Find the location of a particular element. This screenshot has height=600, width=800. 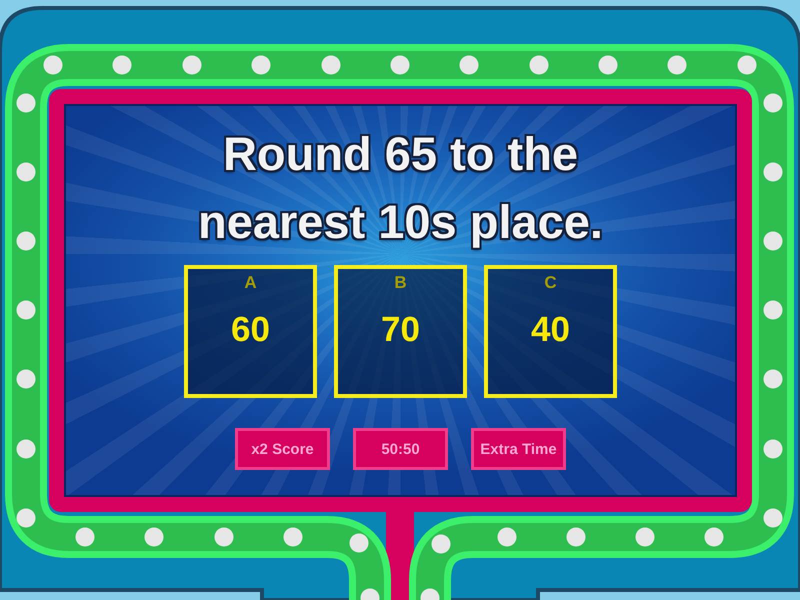

answer-card: B 70 is located at coordinates (400, 331).